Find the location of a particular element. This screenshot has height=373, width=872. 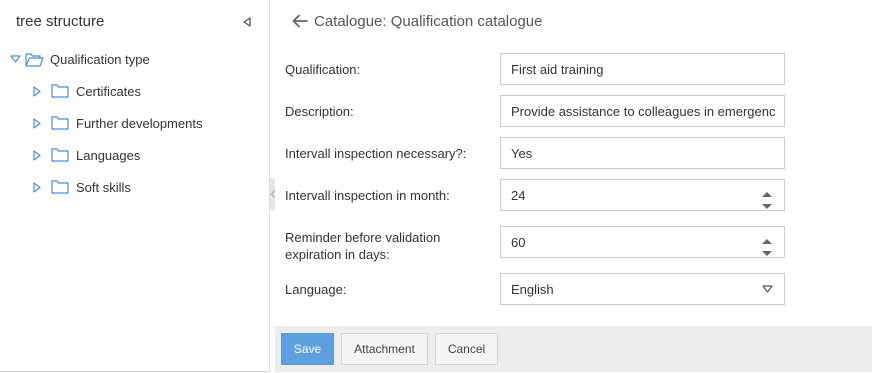

chevron-down-icon is located at coordinates (767, 289).